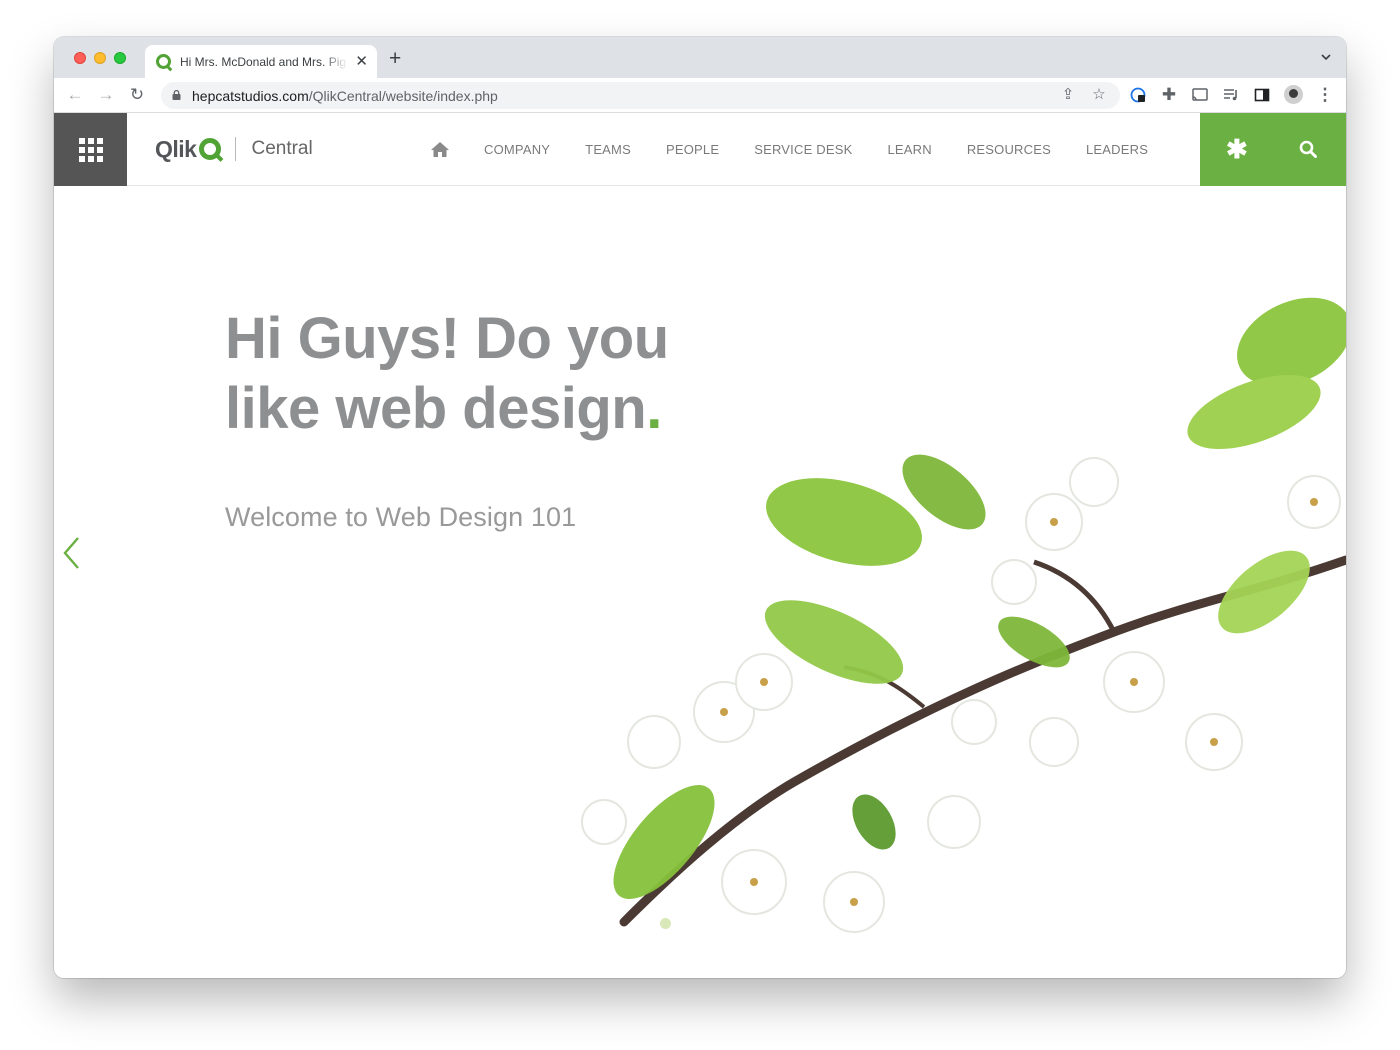  I want to click on nav-item-service-desk: SERVICE DESK, so click(803, 149).